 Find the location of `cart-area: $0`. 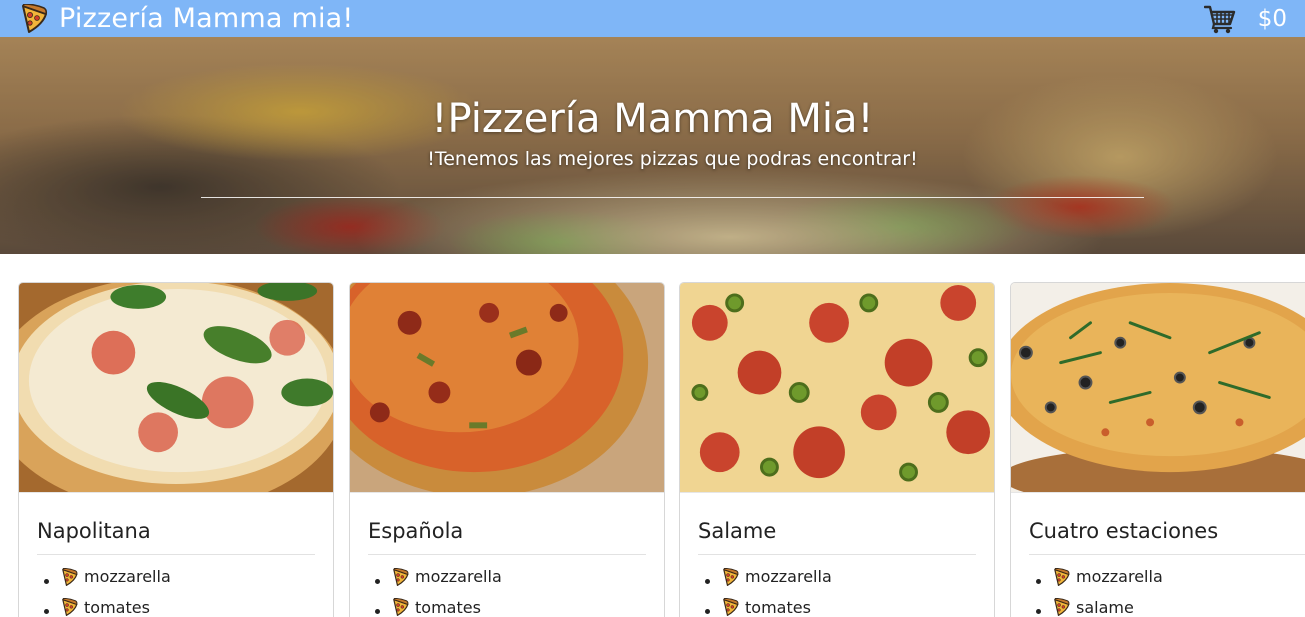

cart-area: $0 is located at coordinates (1245, 18).